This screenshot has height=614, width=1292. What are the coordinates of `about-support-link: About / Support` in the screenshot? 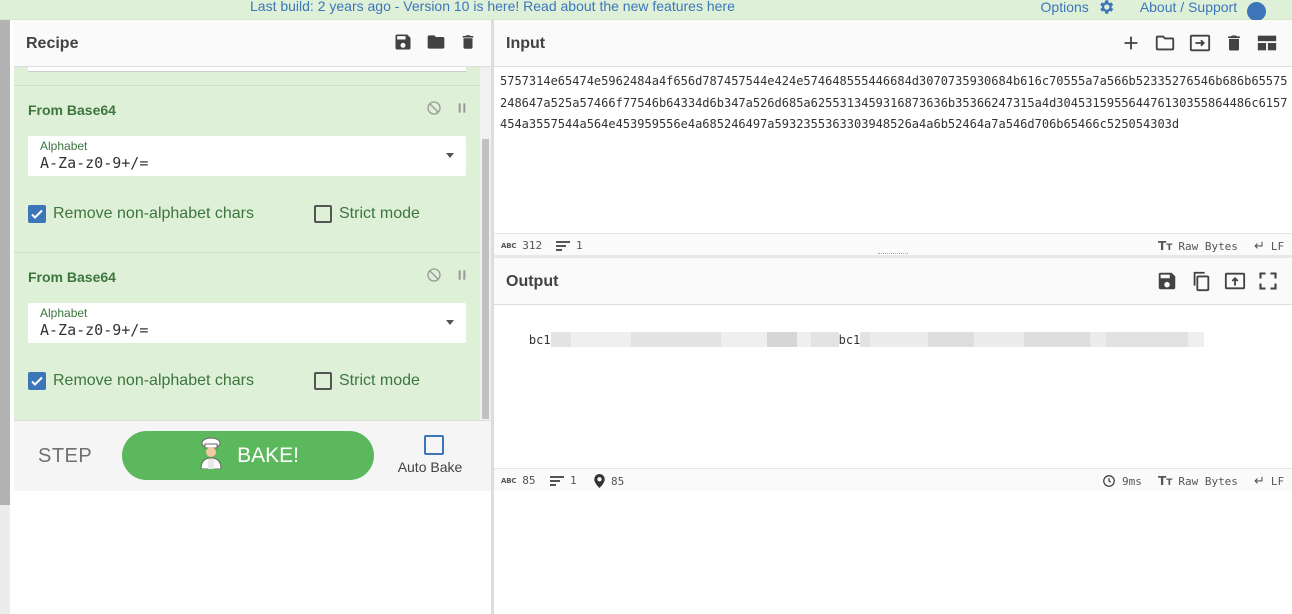 It's located at (1188, 7).